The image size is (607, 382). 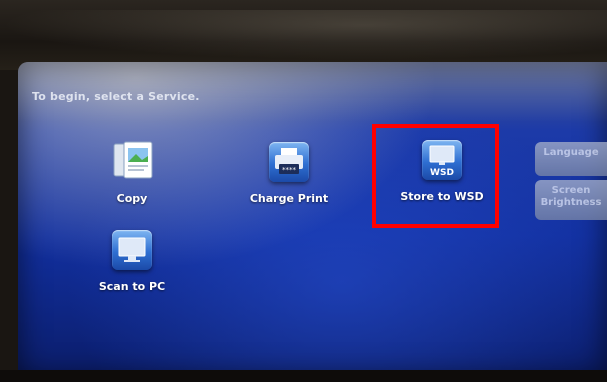 What do you see at coordinates (303, 376) in the screenshot?
I see `device-bottom-bezel` at bounding box center [303, 376].